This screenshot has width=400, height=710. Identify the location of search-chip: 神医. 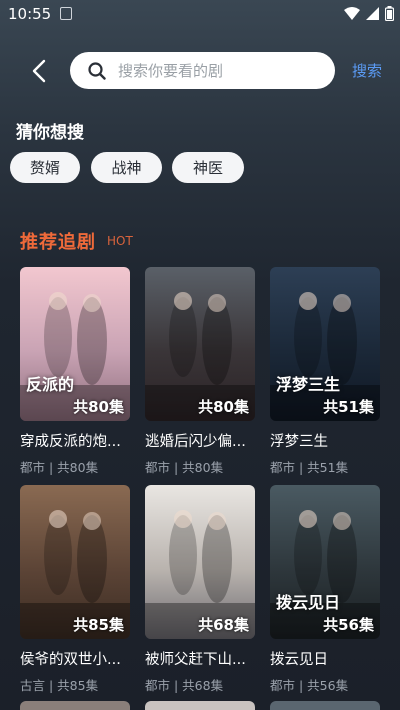
(208, 167).